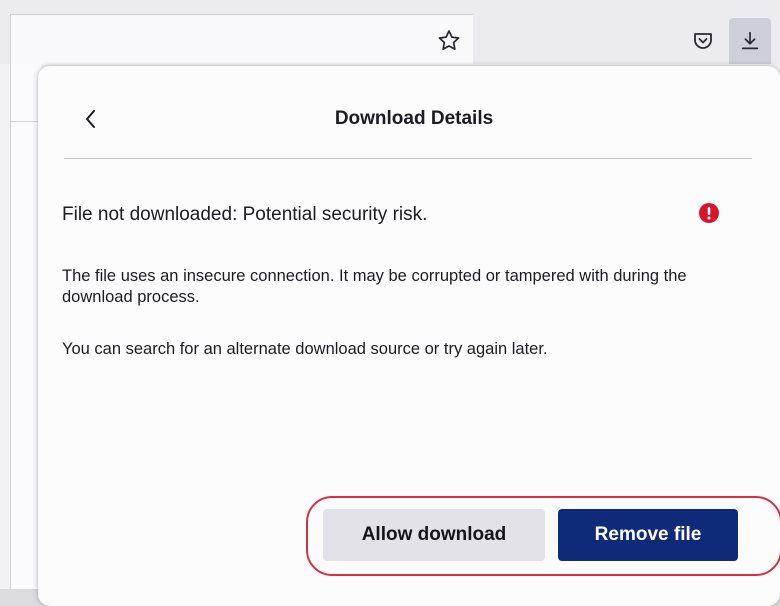 The height and width of the screenshot is (606, 780). What do you see at coordinates (709, 213) in the screenshot?
I see `error-icon` at bounding box center [709, 213].